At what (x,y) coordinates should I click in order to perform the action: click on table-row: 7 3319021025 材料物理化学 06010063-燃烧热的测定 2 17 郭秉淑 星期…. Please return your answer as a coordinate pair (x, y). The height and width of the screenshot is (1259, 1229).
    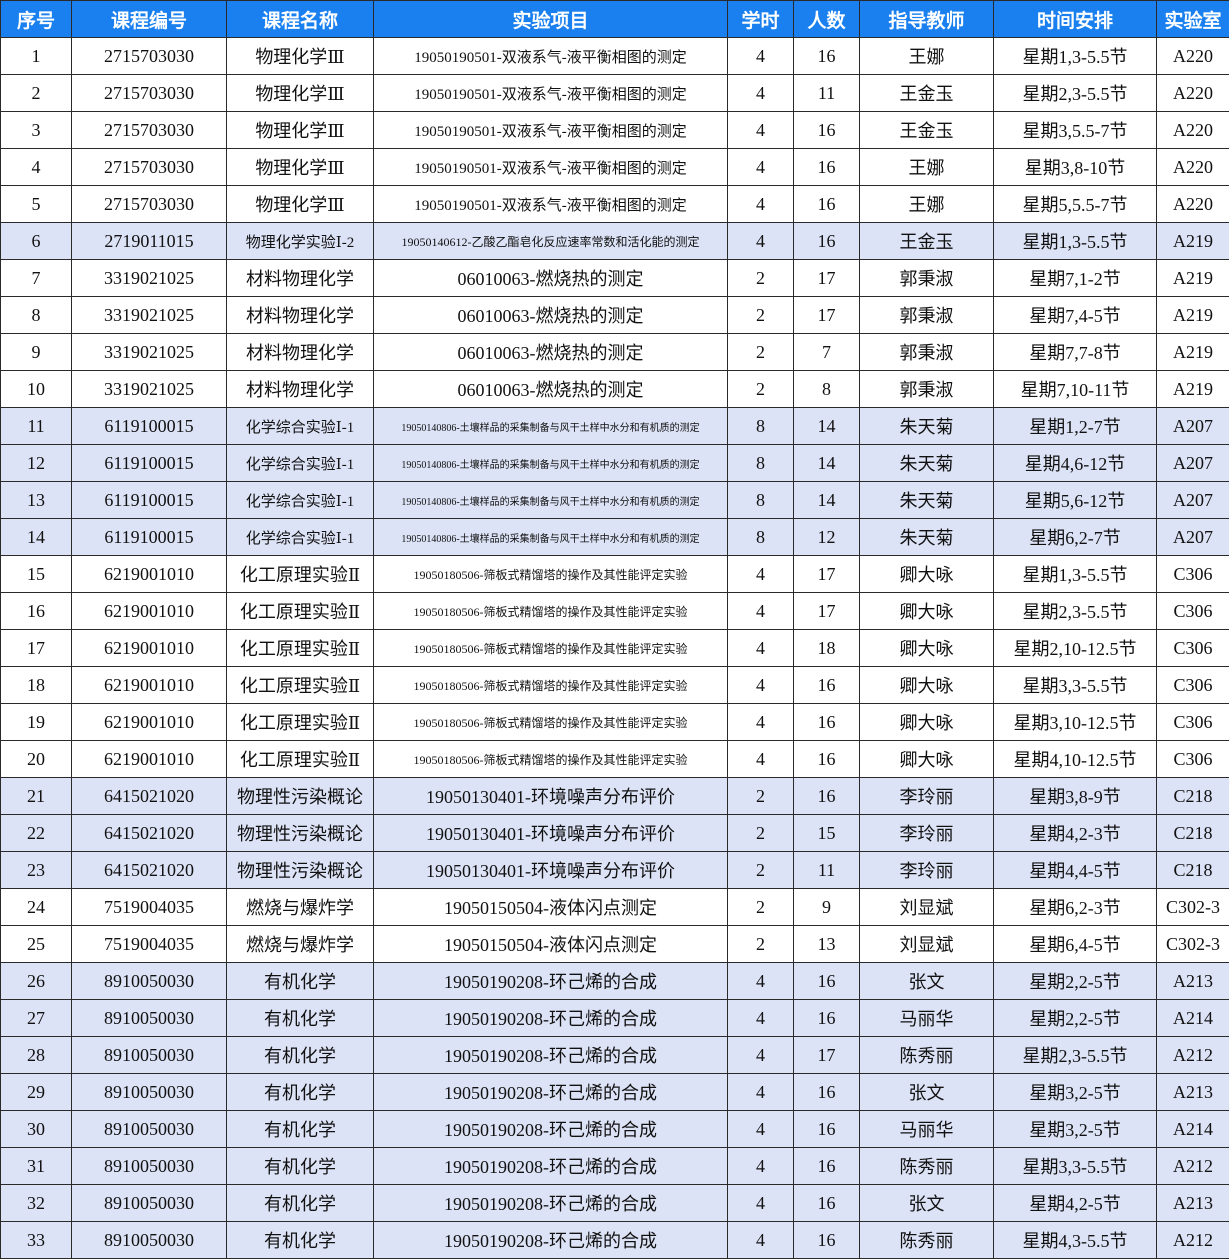
    Looking at the image, I should click on (614, 278).